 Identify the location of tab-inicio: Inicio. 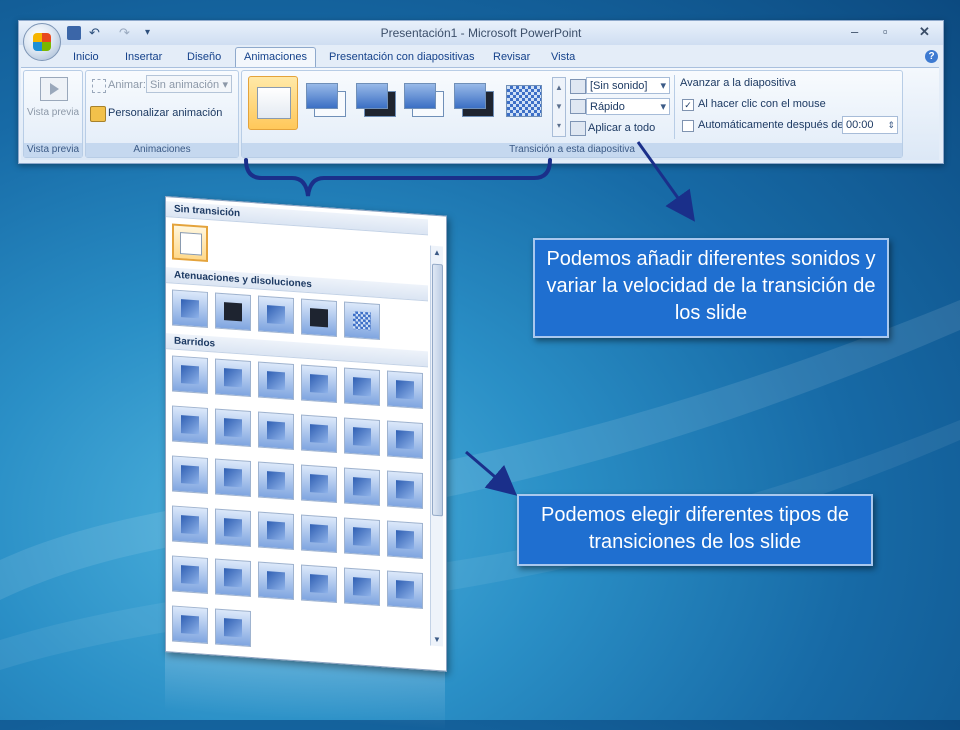
(86, 57).